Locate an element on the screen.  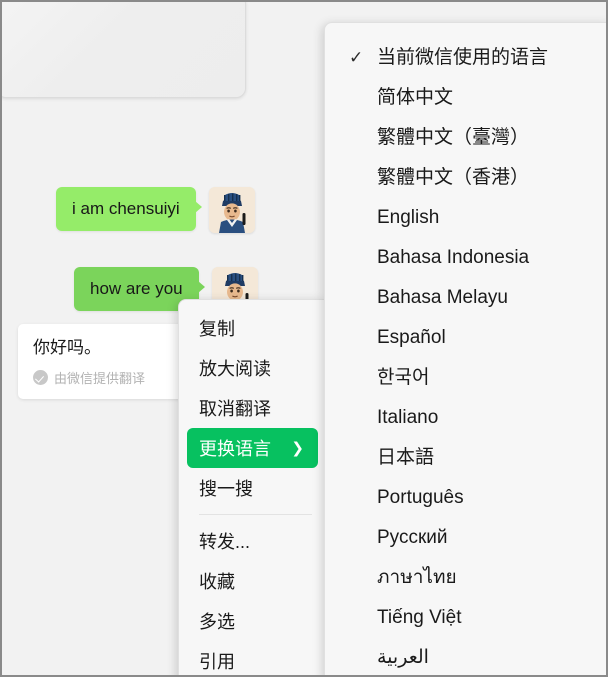
language-item-portugues: ✓ Português is located at coordinates (465, 497).